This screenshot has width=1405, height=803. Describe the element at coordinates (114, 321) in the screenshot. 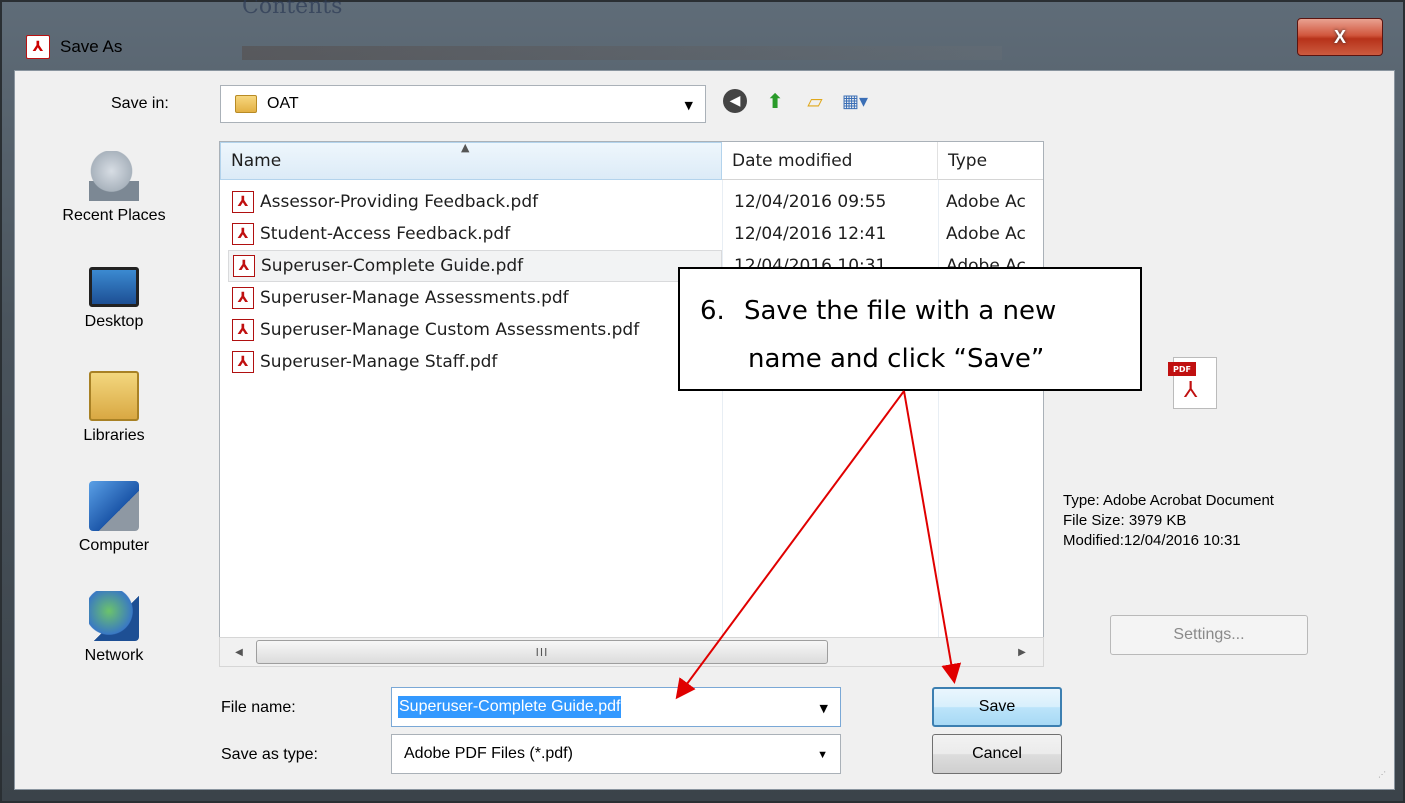

I see `place-label: Desktop` at that location.